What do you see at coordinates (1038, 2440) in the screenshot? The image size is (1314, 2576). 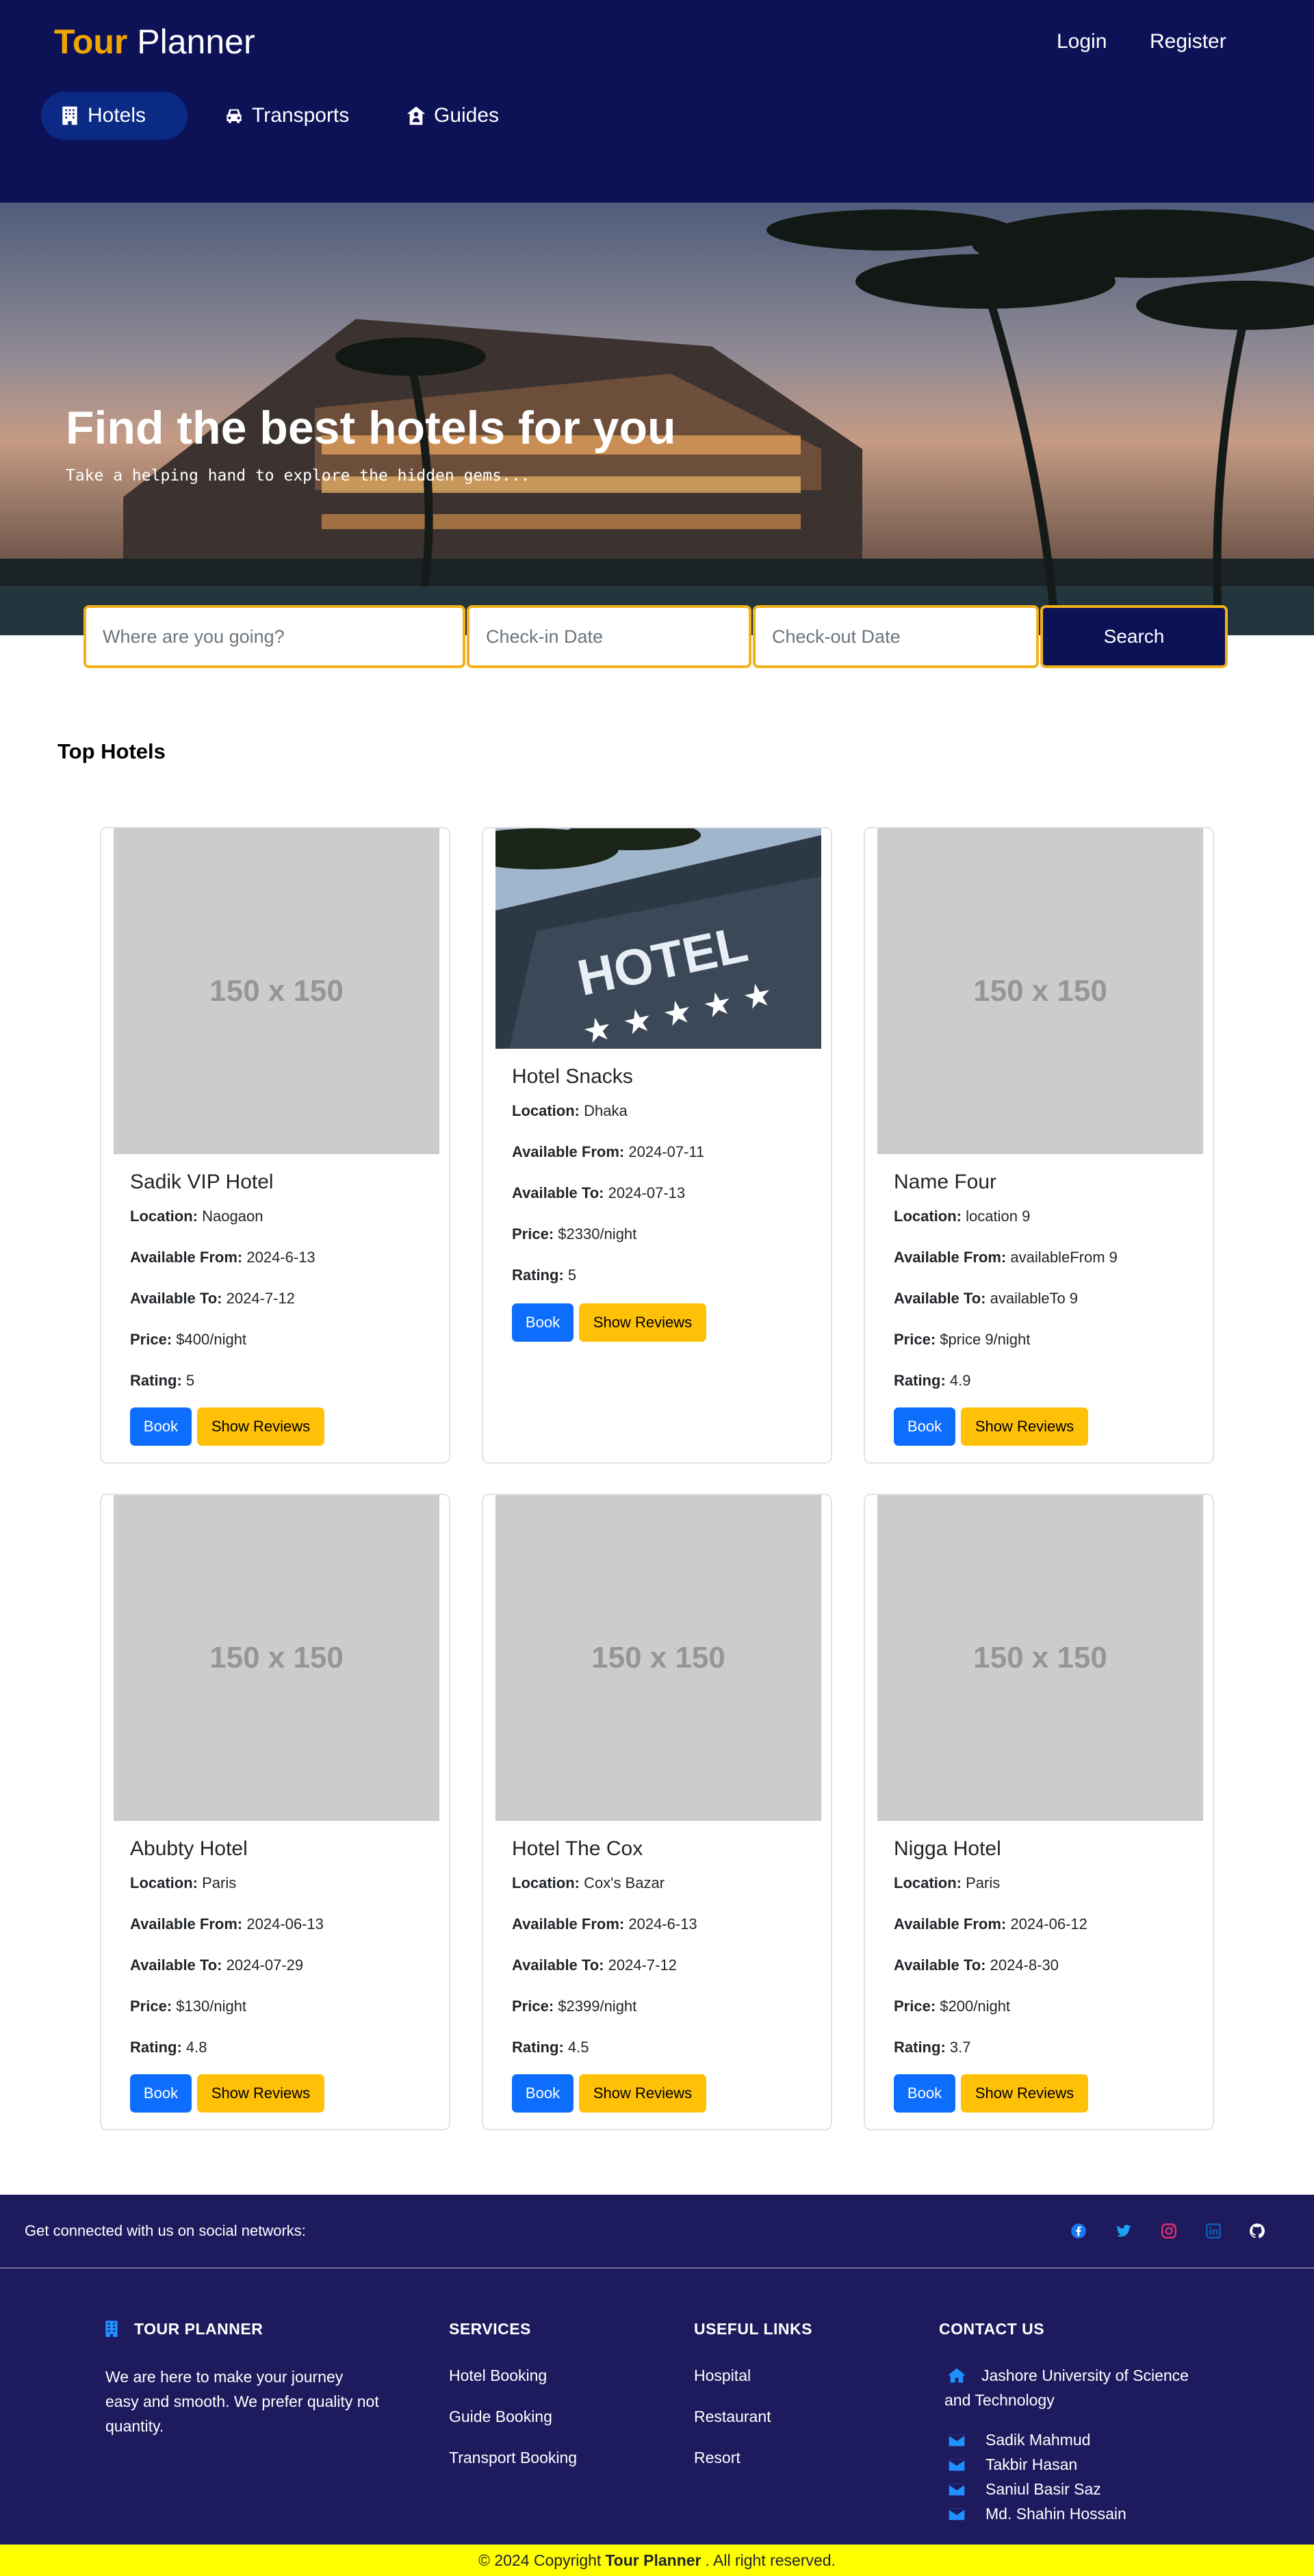 I see `footer-contact-name: Sadik Mahmud` at bounding box center [1038, 2440].